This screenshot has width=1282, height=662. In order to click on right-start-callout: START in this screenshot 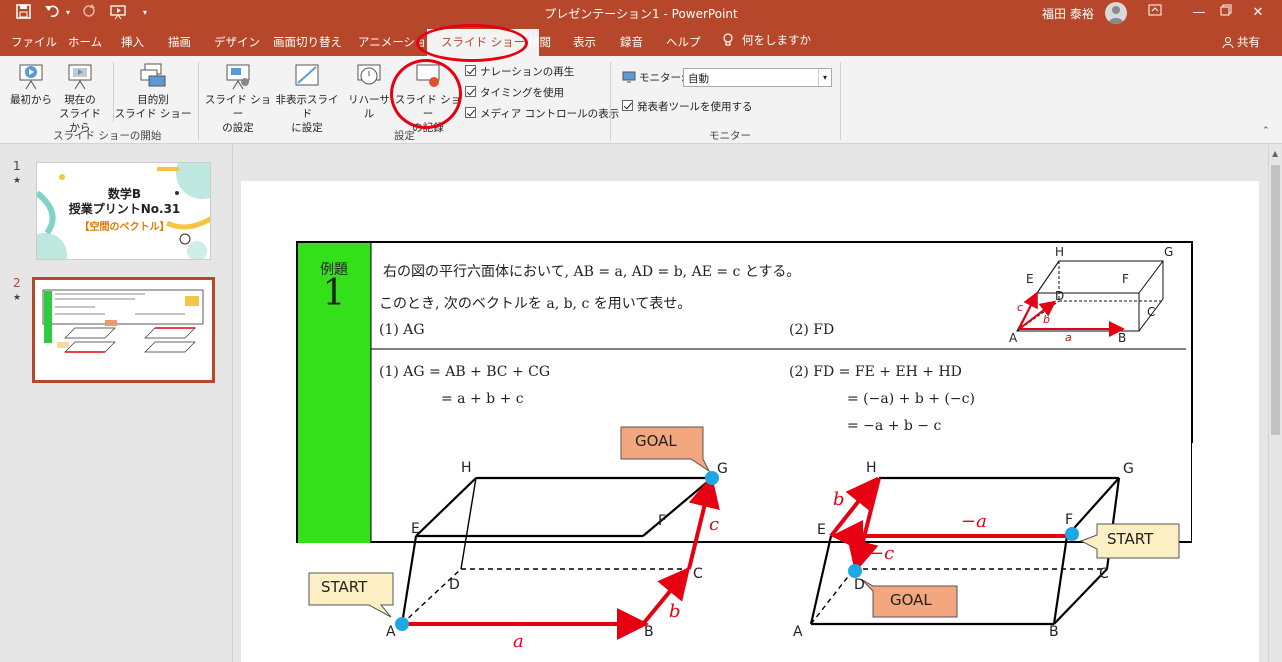, I will do `click(1130, 539)`.